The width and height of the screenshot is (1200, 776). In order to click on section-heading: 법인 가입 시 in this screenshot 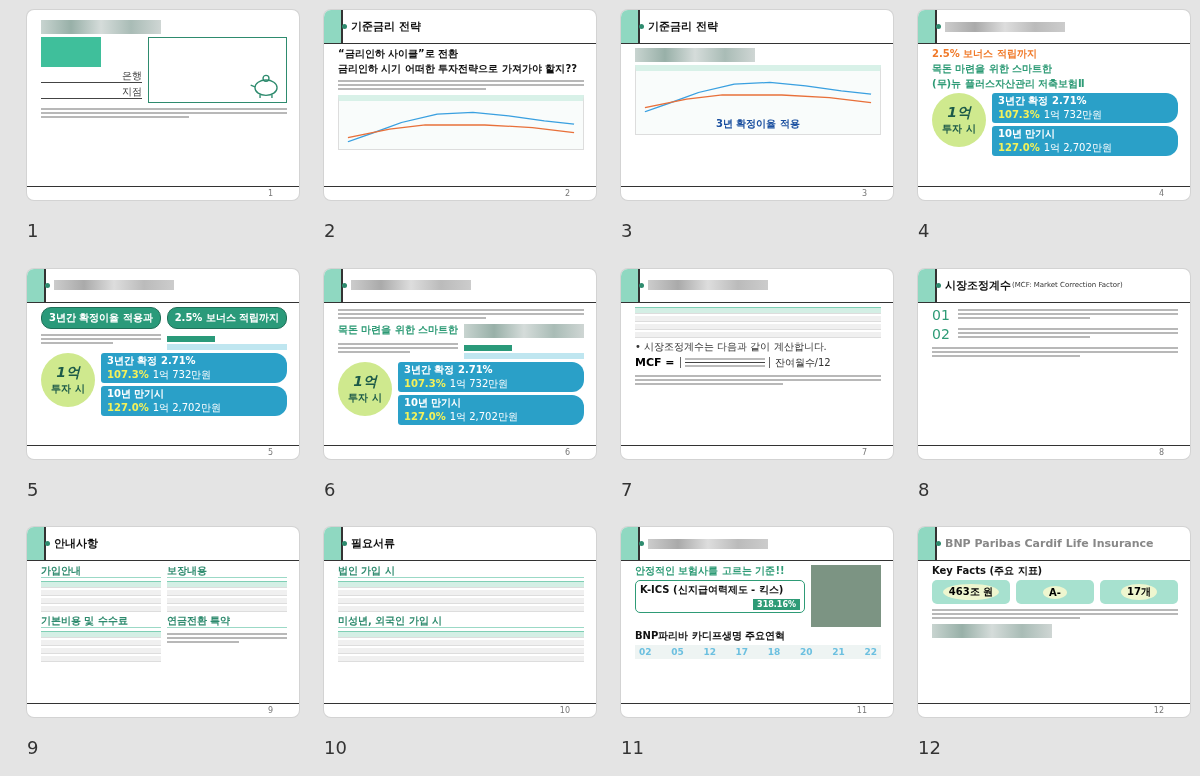, I will do `click(461, 572)`.